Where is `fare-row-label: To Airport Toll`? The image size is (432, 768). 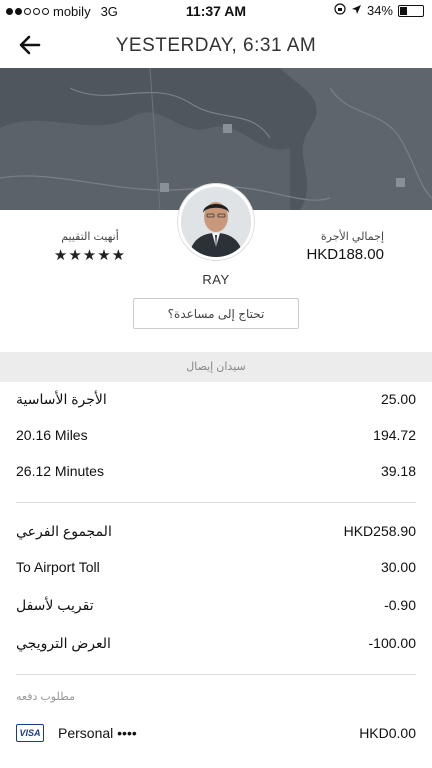 fare-row-label: To Airport Toll is located at coordinates (58, 567).